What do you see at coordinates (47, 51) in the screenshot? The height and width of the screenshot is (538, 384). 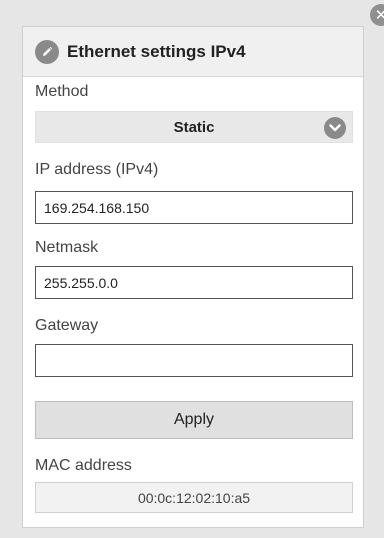 I see `pencil-icon` at bounding box center [47, 51].